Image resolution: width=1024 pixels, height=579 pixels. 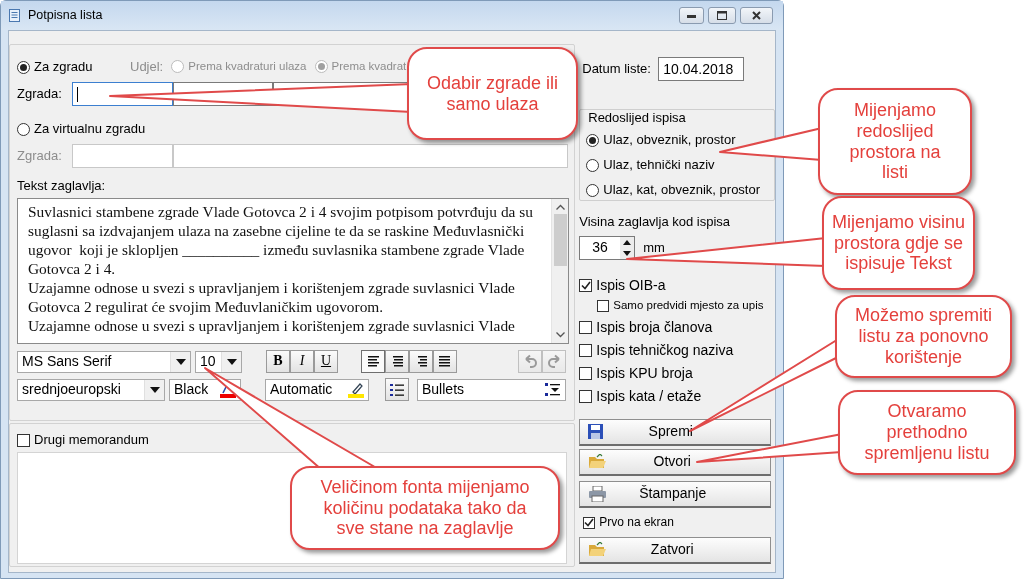 I want to click on checkbox-label: Samo predvidi mjesto za upis, so click(x=688, y=306).